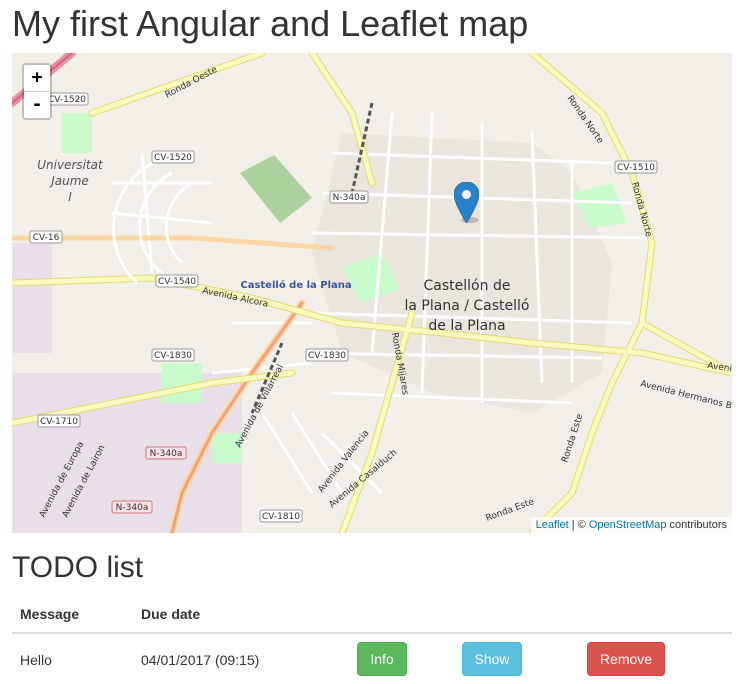 The width and height of the screenshot is (742, 684). What do you see at coordinates (696, 525) in the screenshot?
I see `attribution-suffix: contributors` at bounding box center [696, 525].